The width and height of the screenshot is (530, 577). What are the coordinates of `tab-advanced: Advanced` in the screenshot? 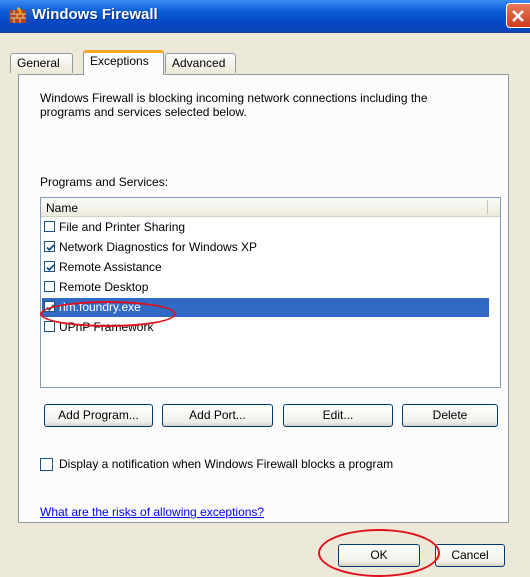 It's located at (200, 63).